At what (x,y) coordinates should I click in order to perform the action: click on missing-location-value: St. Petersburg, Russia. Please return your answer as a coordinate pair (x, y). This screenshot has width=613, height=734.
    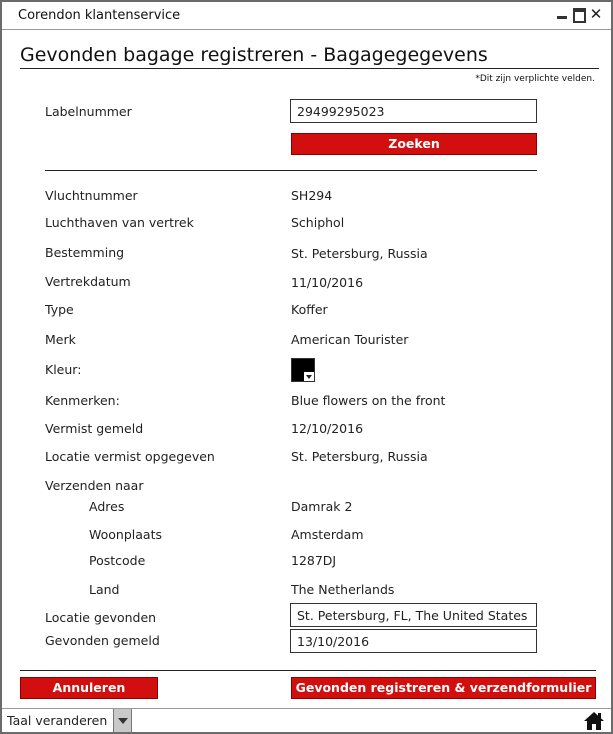
    Looking at the image, I should click on (359, 456).